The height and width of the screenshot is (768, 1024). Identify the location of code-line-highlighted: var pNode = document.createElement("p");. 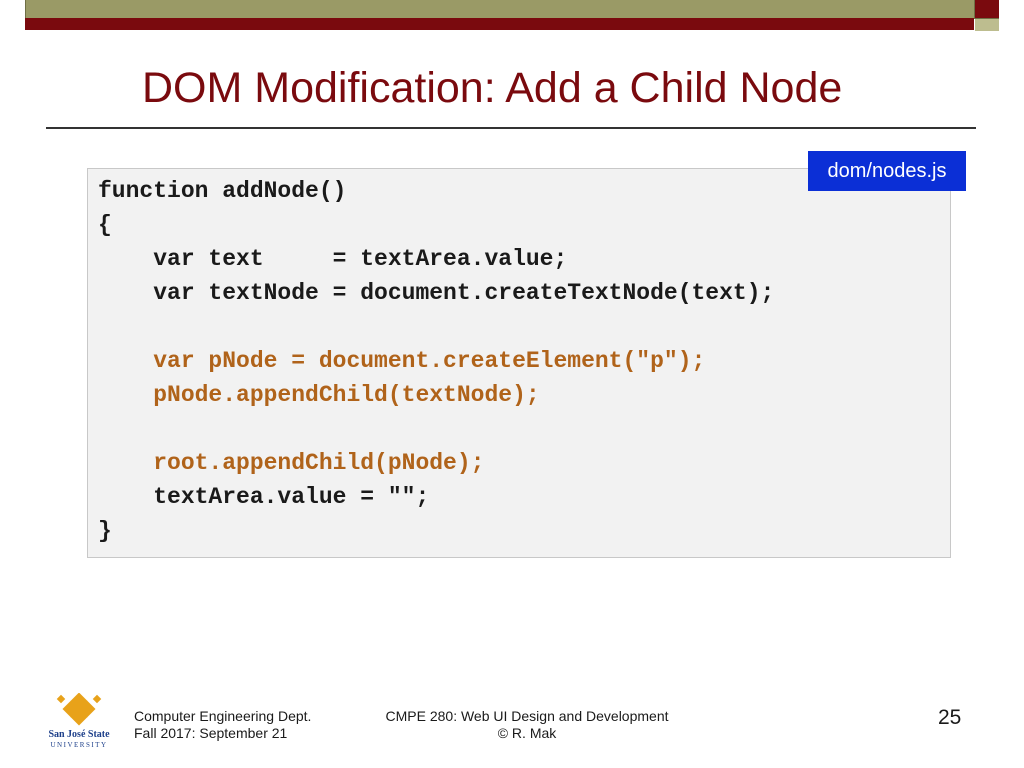
(402, 361).